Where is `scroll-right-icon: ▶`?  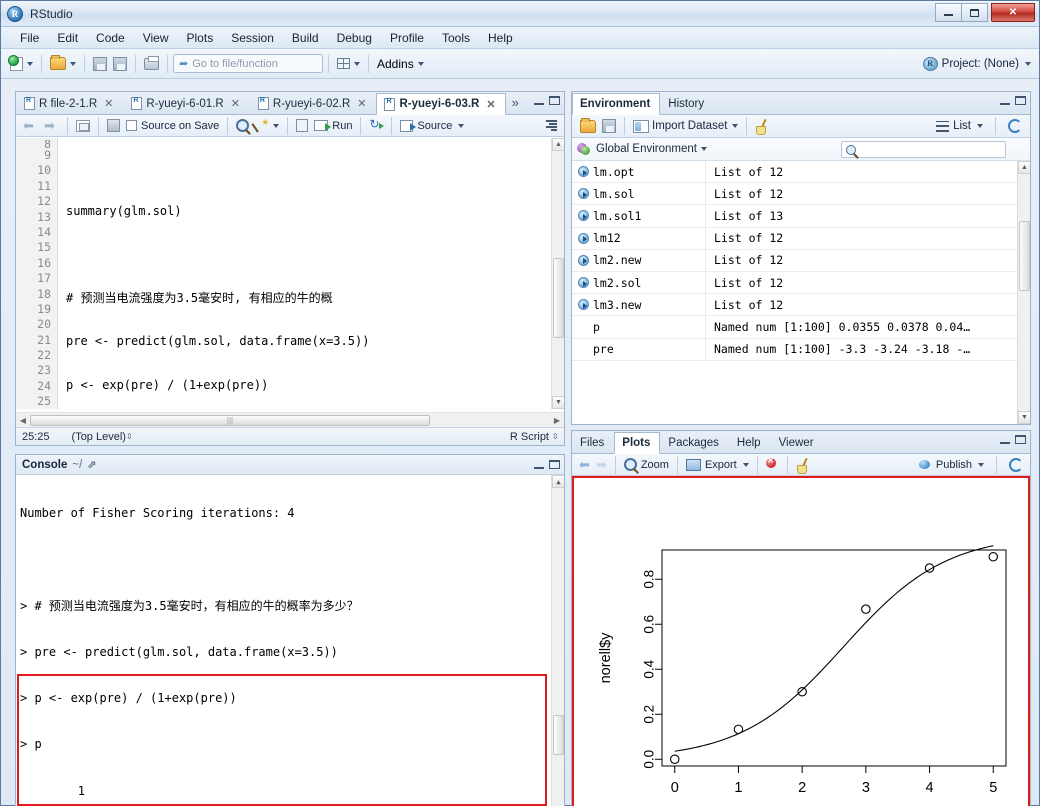
scroll-right-icon: ▶ is located at coordinates (557, 420).